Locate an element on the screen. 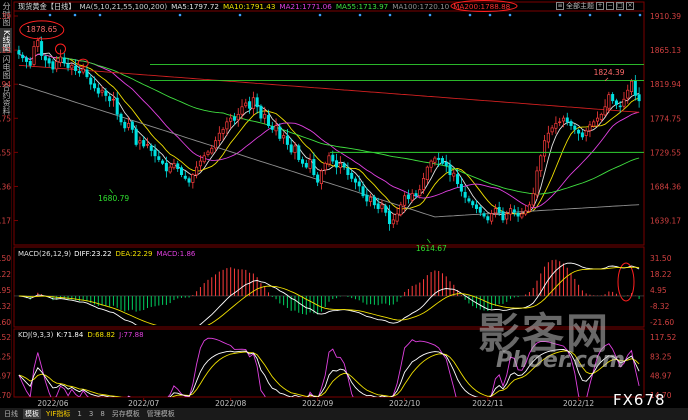 Image resolution: width=688 pixels, height=420 pixels. bottom-tab-7: 管理模板 is located at coordinates (161, 414).